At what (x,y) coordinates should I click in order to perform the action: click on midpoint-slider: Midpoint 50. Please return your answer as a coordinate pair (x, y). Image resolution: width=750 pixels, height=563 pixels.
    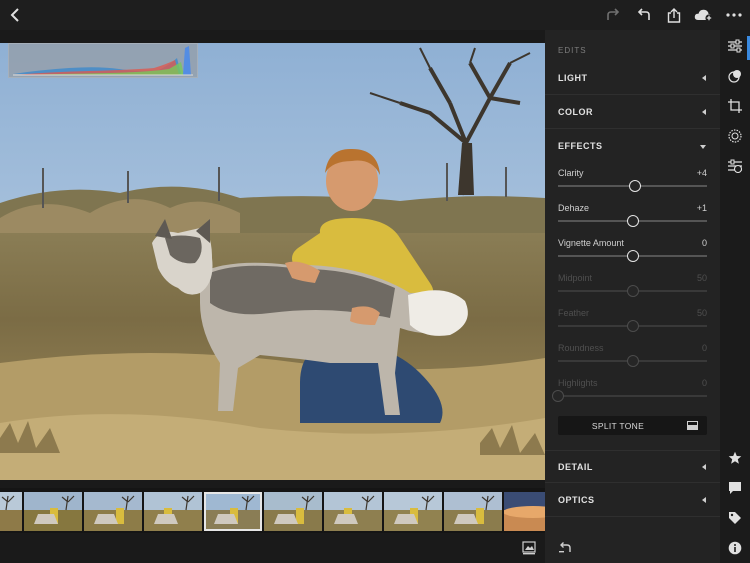
    Looking at the image, I should click on (632, 288).